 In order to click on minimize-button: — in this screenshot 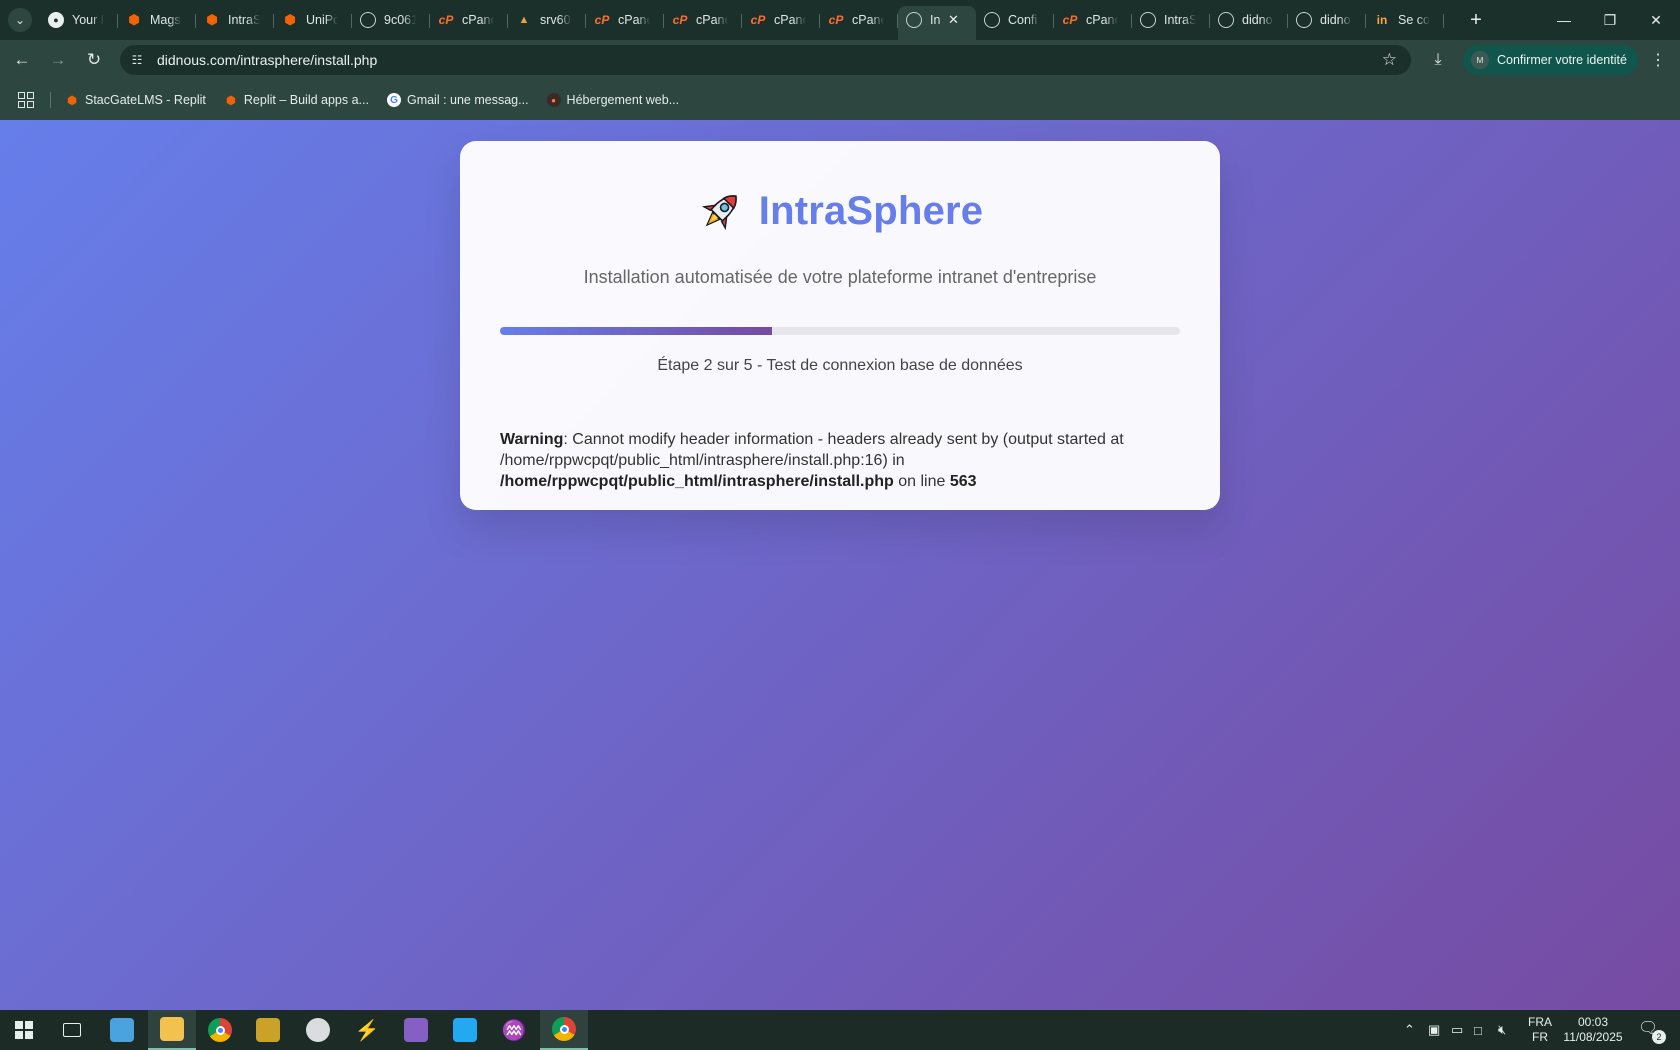, I will do `click(1564, 20)`.